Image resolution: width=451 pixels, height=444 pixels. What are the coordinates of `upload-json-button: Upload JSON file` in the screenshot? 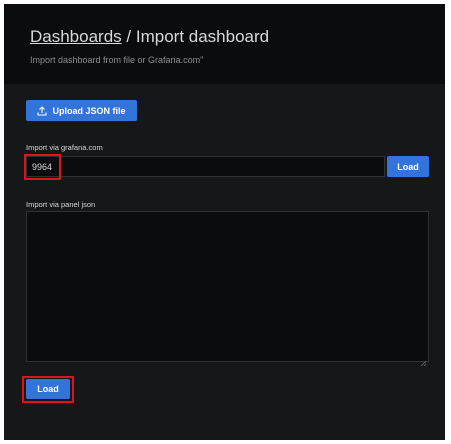 It's located at (81, 110).